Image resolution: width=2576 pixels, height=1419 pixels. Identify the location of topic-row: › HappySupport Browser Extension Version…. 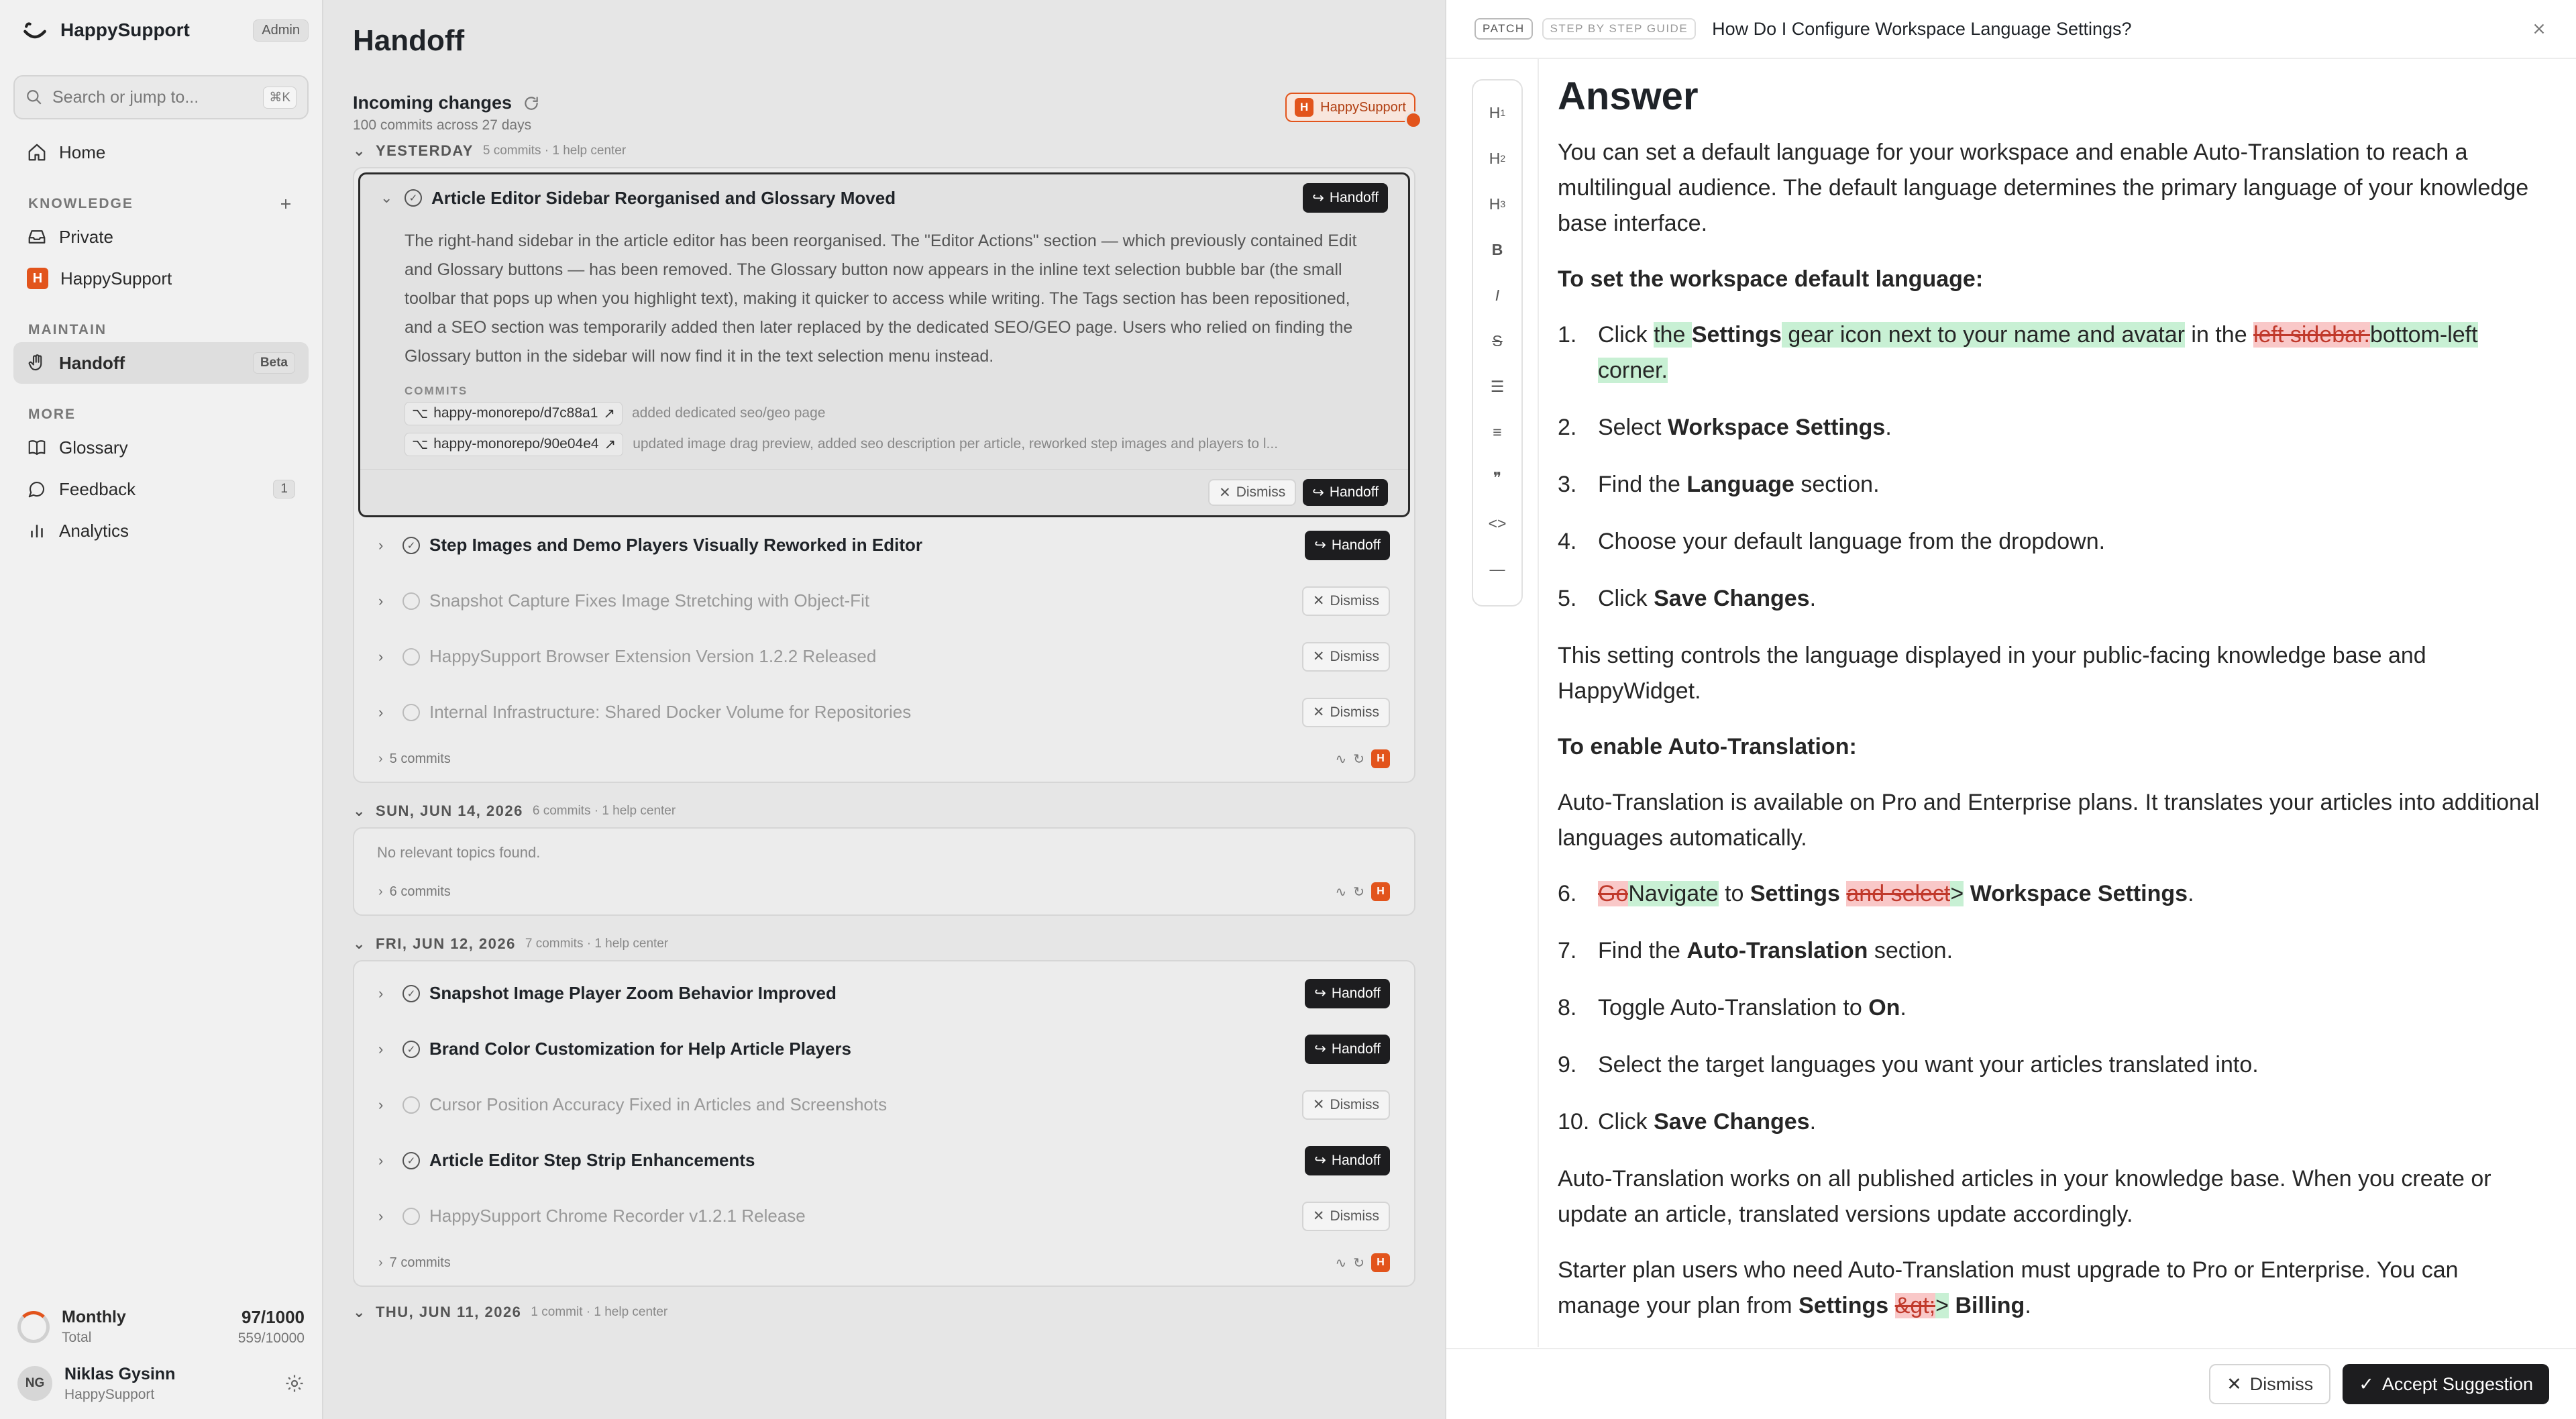
(884, 656).